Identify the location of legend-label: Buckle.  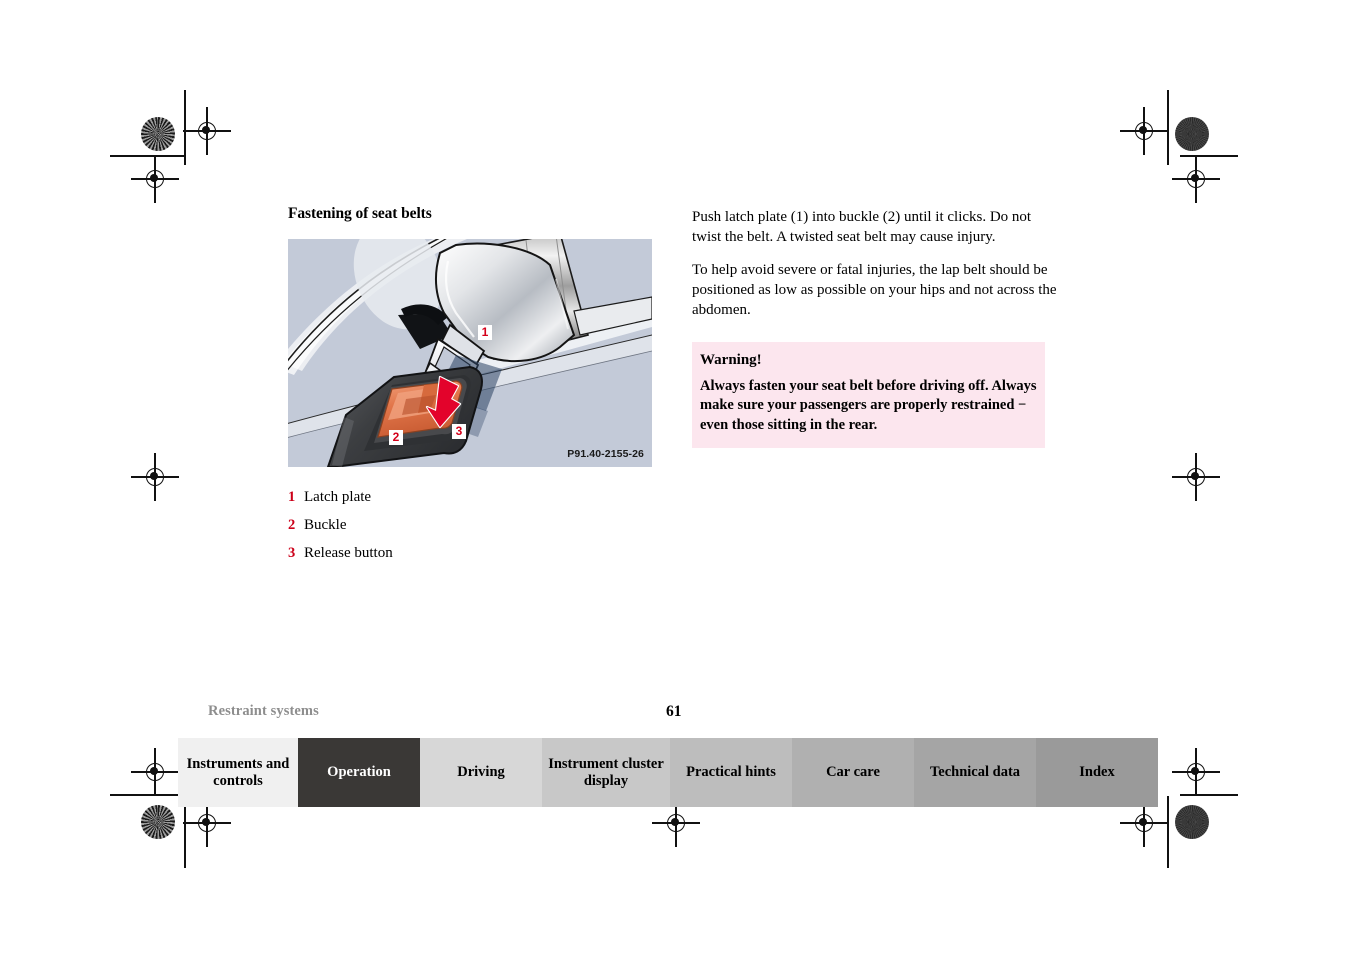
(325, 524).